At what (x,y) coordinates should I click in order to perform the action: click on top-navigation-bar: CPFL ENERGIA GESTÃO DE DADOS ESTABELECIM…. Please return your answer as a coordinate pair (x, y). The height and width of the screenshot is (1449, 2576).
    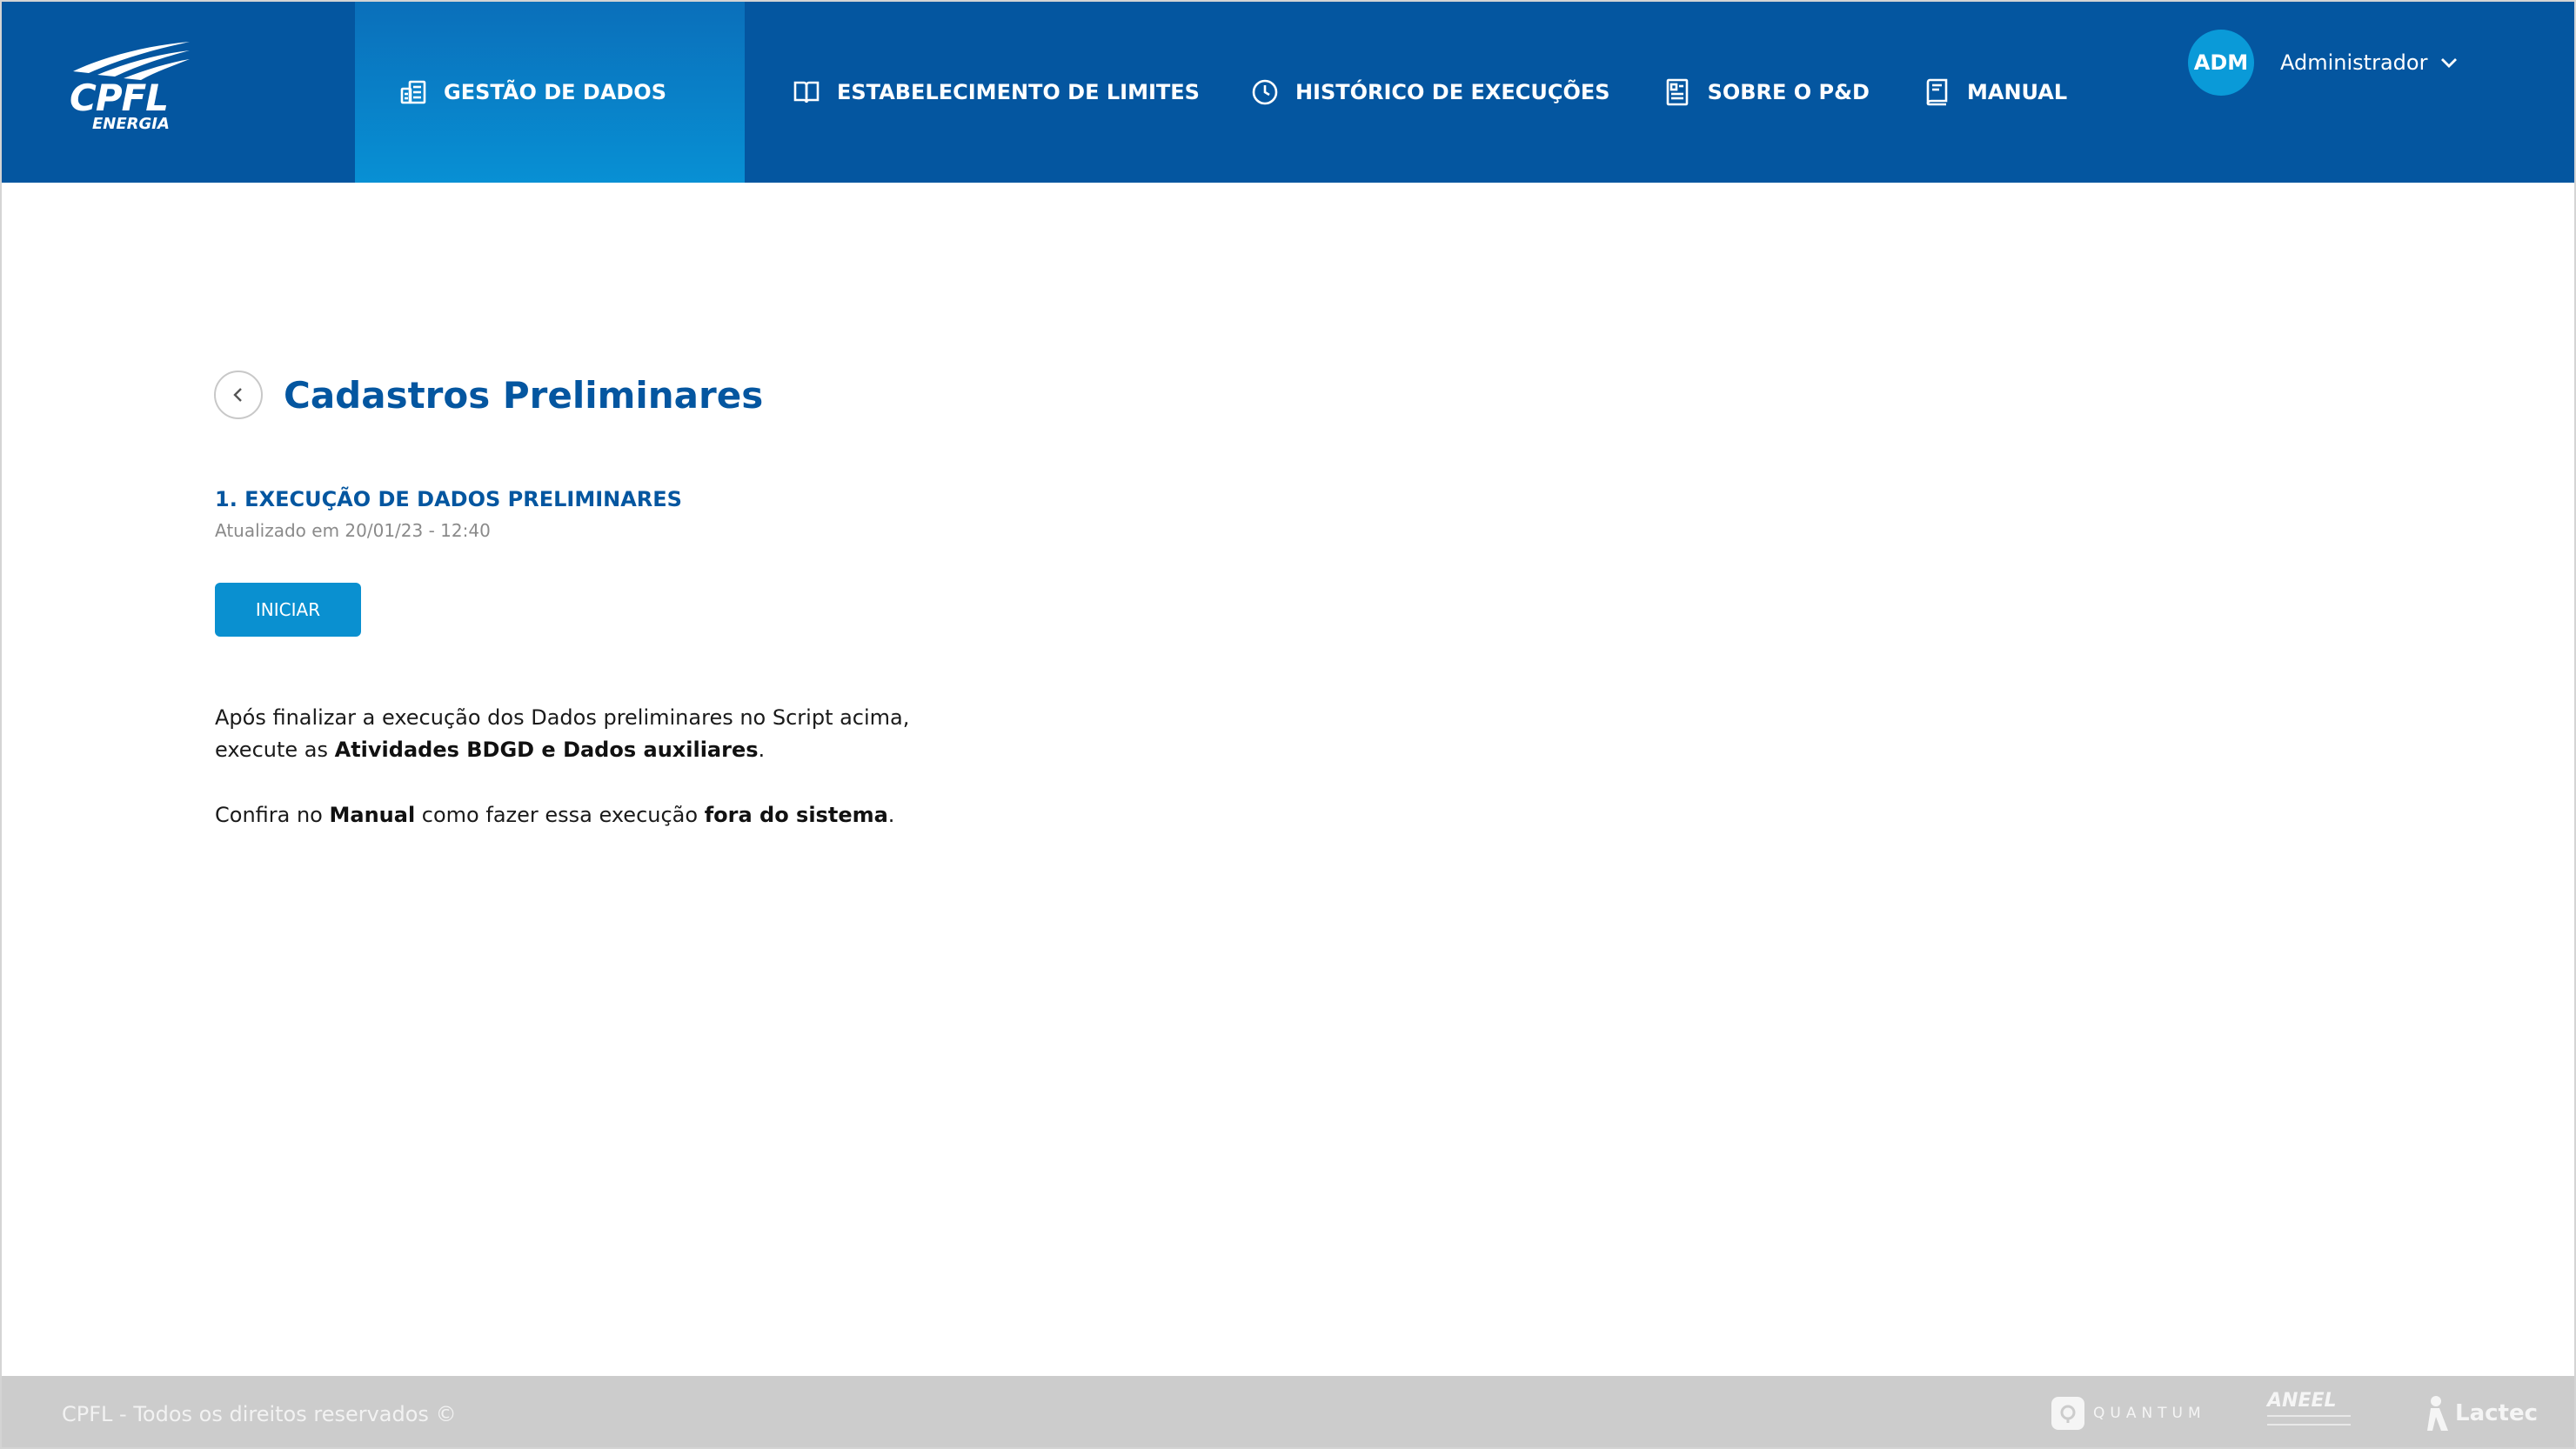
    Looking at the image, I should click on (1288, 92).